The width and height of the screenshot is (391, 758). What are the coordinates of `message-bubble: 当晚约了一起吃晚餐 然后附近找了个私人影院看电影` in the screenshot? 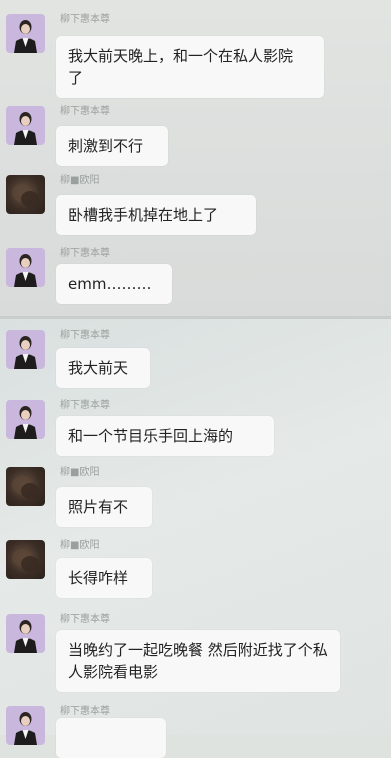 It's located at (198, 661).